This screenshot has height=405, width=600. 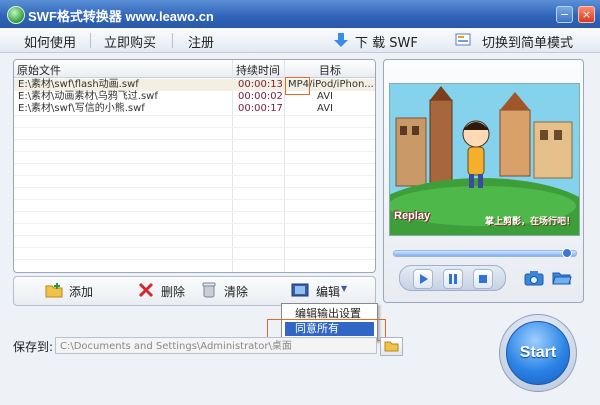 I want to click on stop-button, so click(x=483, y=279).